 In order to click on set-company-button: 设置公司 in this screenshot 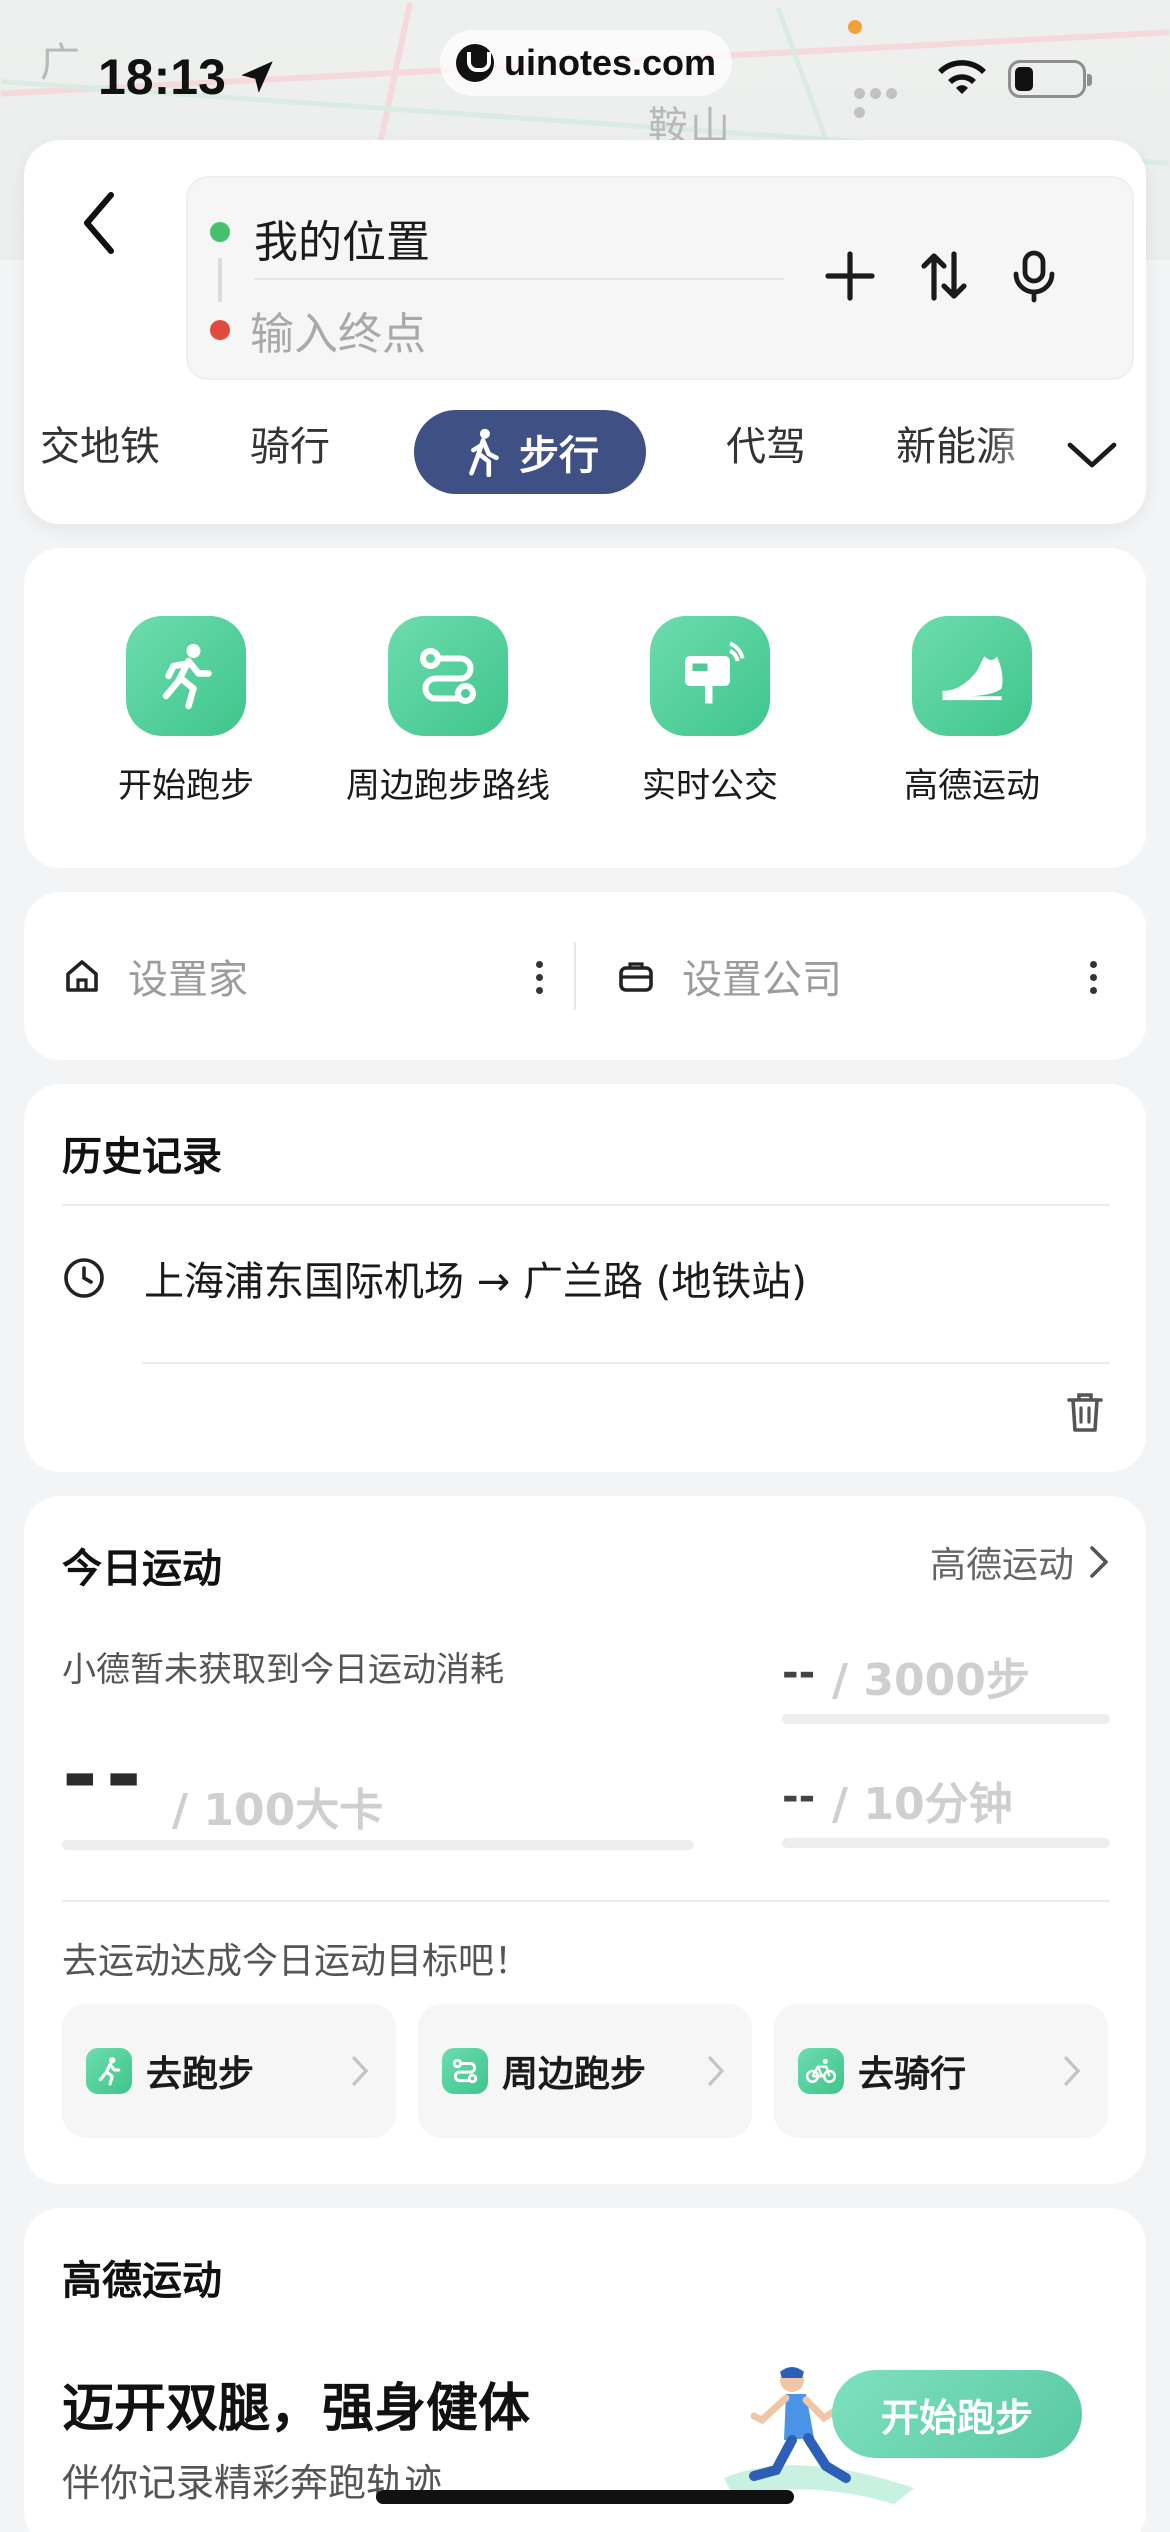, I will do `click(728, 976)`.